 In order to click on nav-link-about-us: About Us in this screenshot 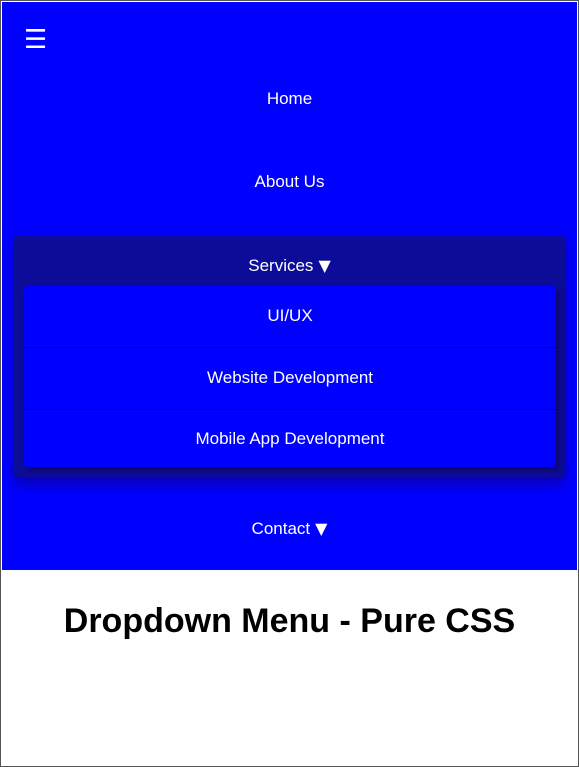, I will do `click(289, 182)`.